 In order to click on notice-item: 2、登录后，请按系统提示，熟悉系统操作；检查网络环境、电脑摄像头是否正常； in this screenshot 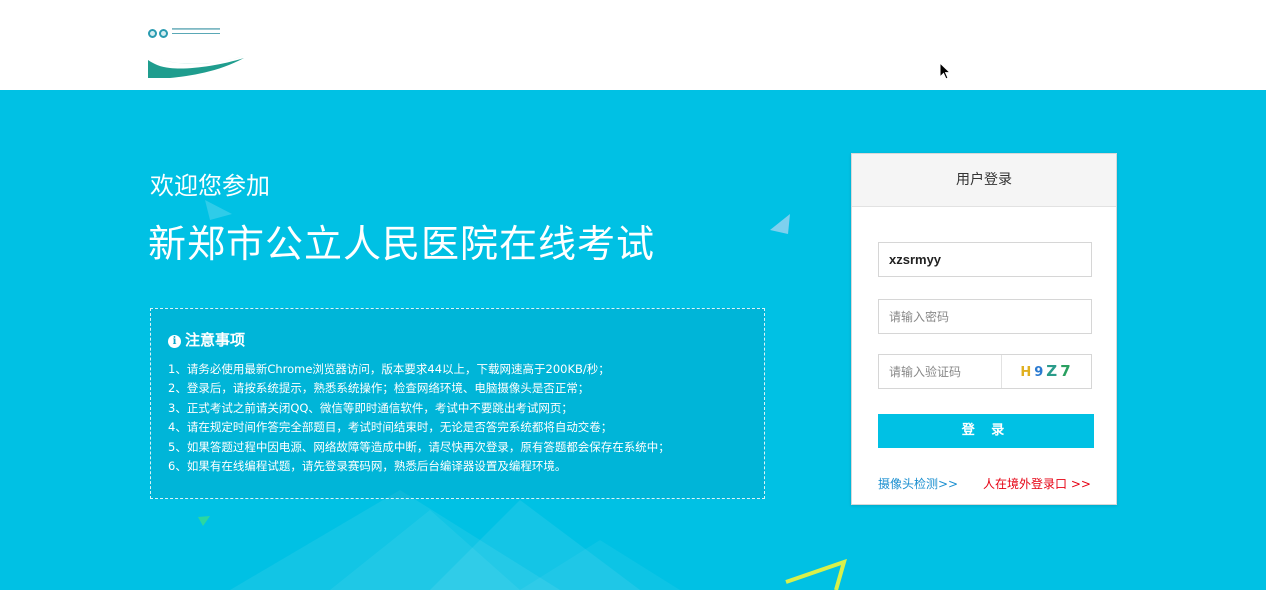, I will do `click(379, 388)`.